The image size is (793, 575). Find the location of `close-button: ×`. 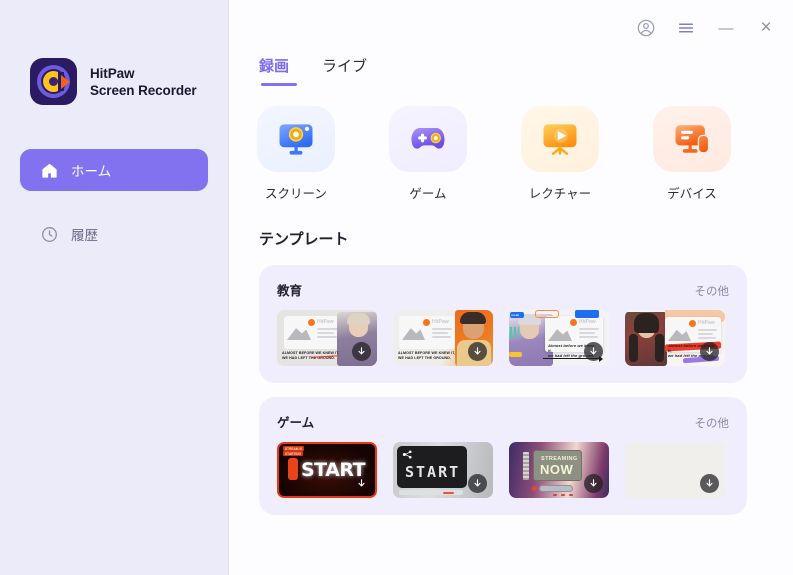

close-button: × is located at coordinates (766, 27).